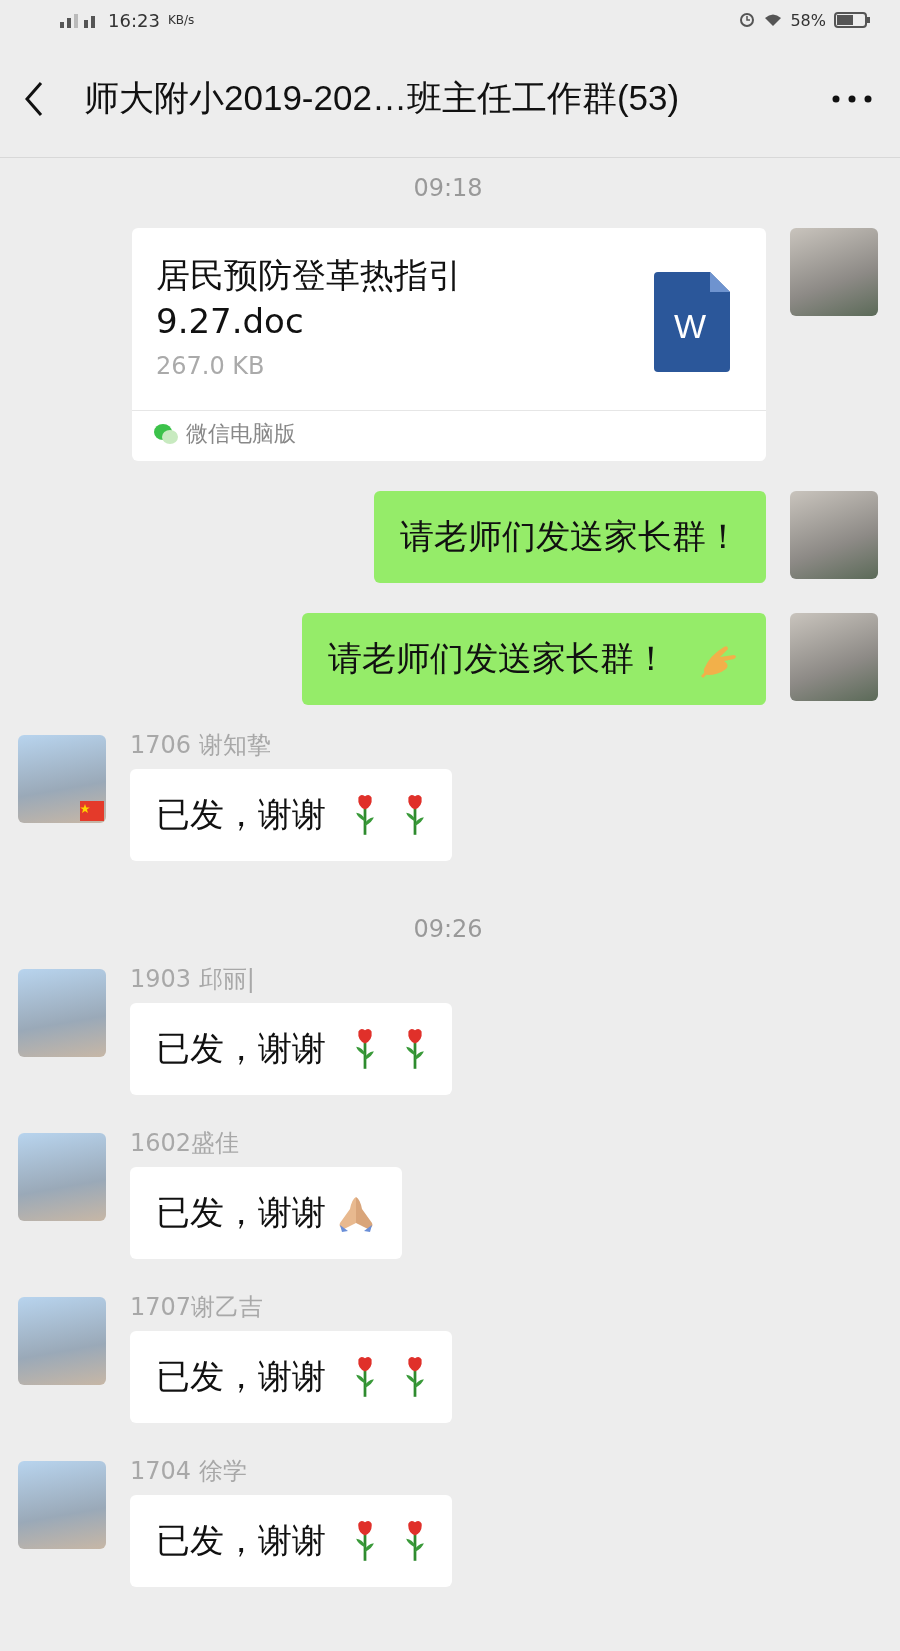 This screenshot has width=900, height=1651. What do you see at coordinates (197, 1307) in the screenshot?
I see `sender-name: 1707谢乙吉` at bounding box center [197, 1307].